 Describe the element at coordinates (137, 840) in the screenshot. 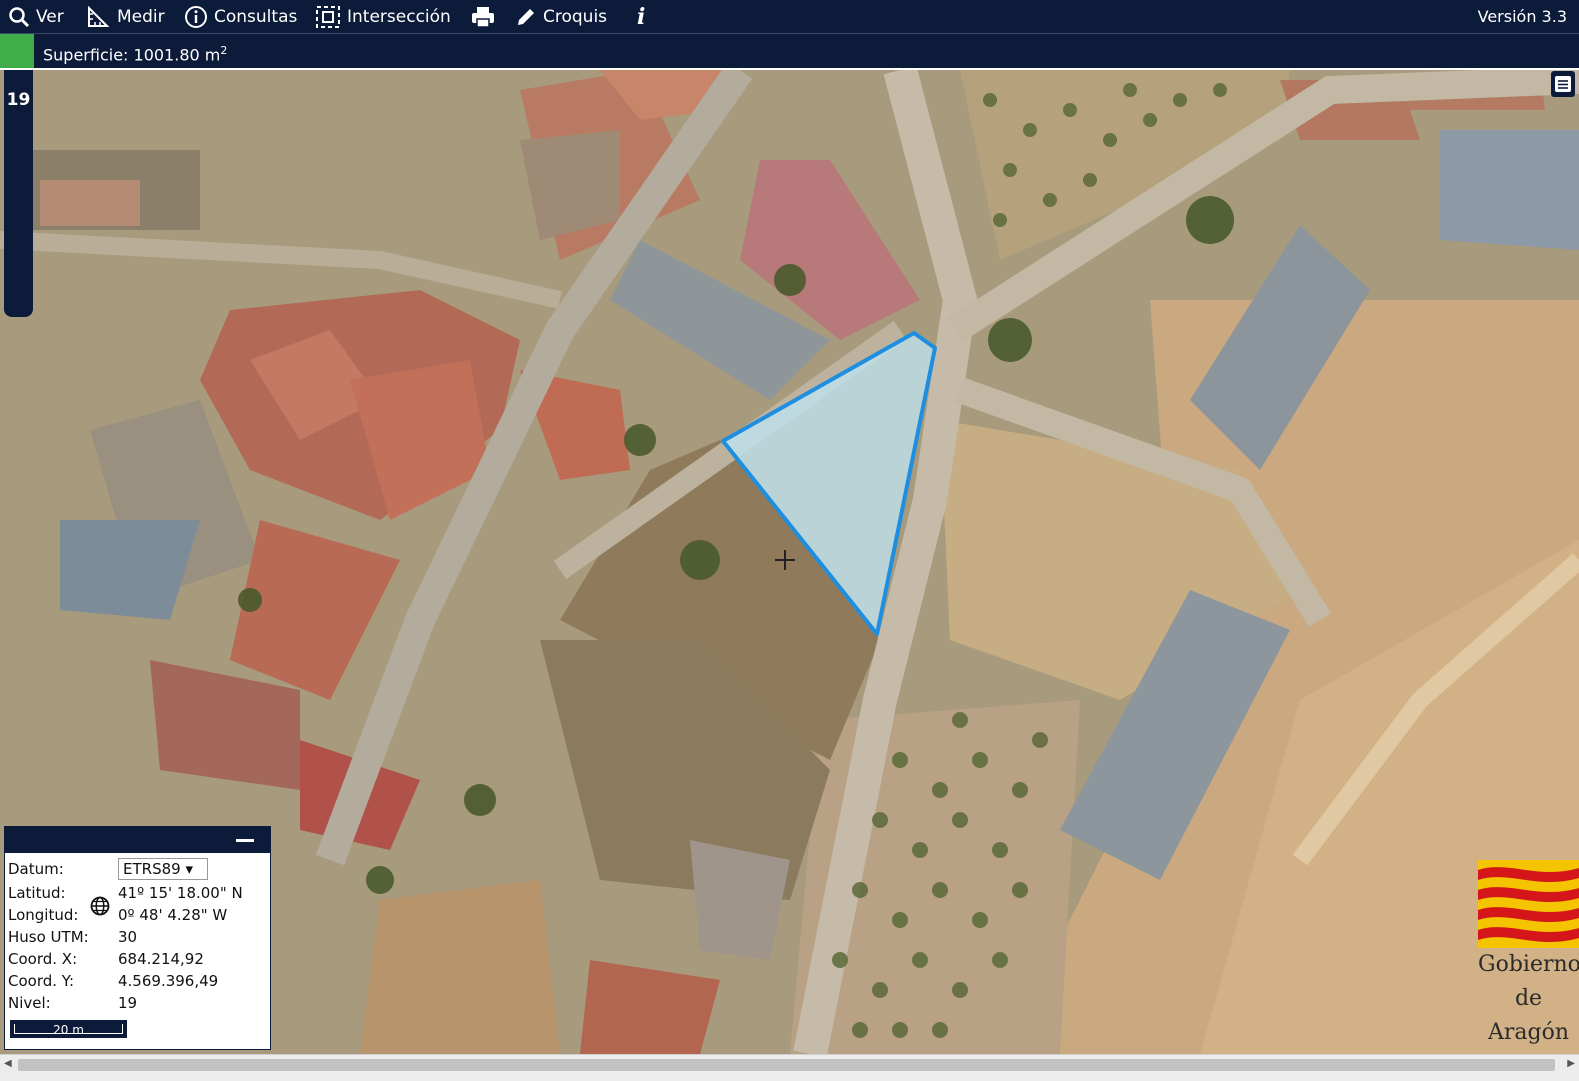

I see `coordinates-panel-header` at that location.